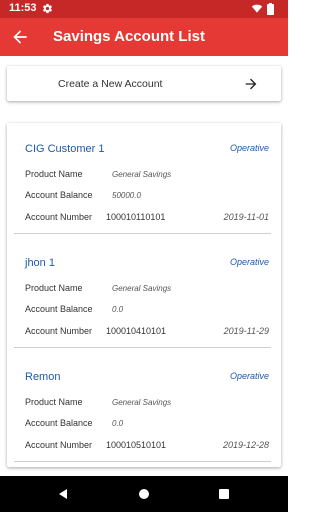  What do you see at coordinates (23, 8) in the screenshot?
I see `status-time: 11:53` at bounding box center [23, 8].